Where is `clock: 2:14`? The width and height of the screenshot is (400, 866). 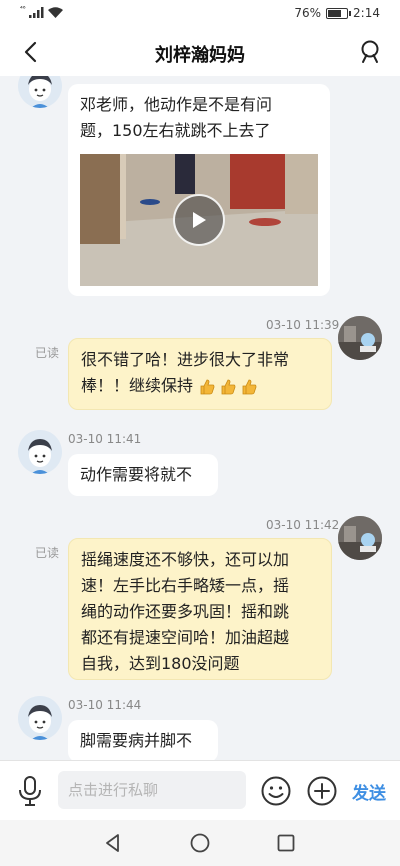 clock: 2:14 is located at coordinates (366, 13).